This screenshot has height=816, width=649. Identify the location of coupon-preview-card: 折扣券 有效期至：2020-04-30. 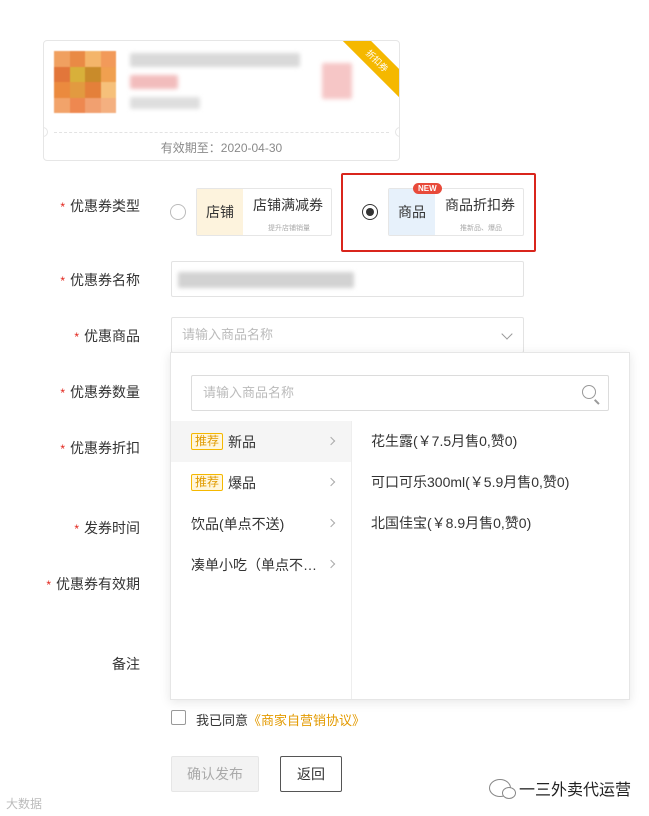
(221, 100).